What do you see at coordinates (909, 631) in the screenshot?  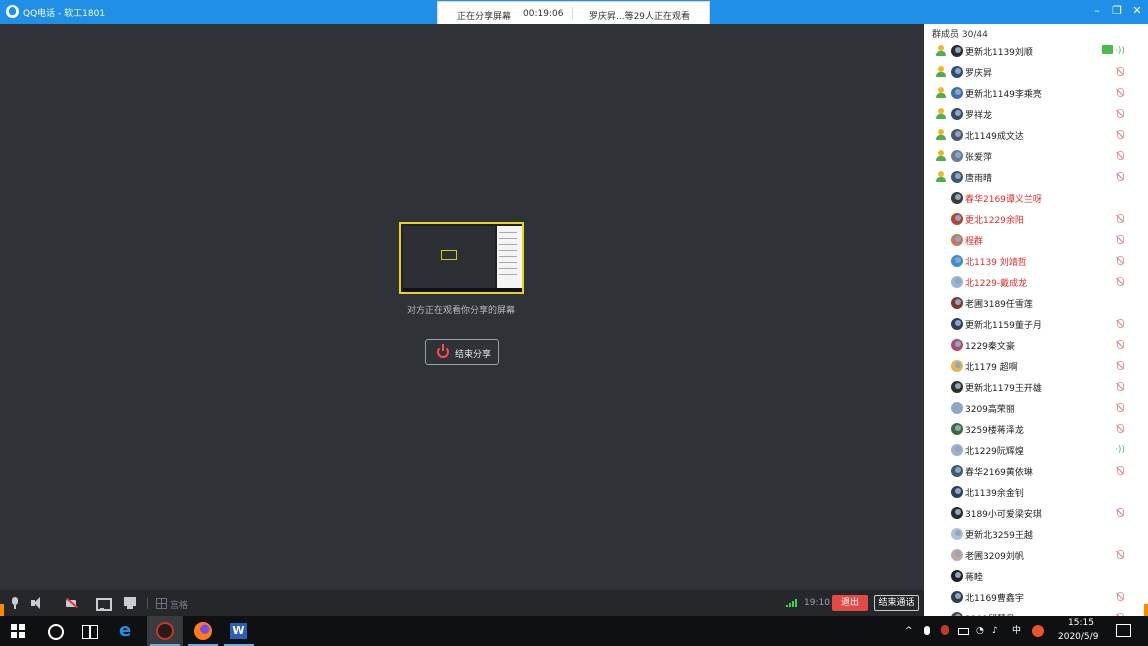 I see `chevron-up-icon: ^` at bounding box center [909, 631].